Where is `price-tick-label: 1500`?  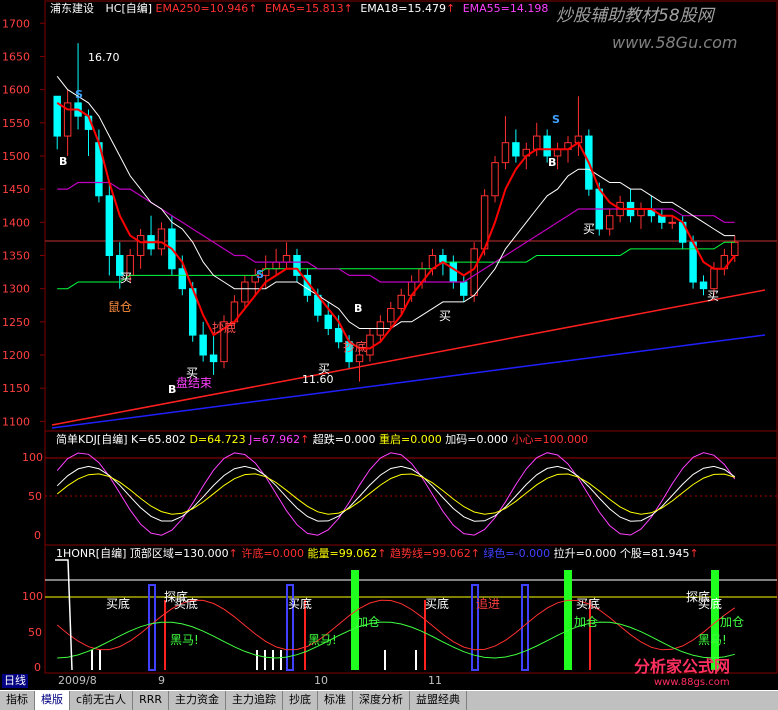
price-tick-label: 1500 is located at coordinates (16, 156).